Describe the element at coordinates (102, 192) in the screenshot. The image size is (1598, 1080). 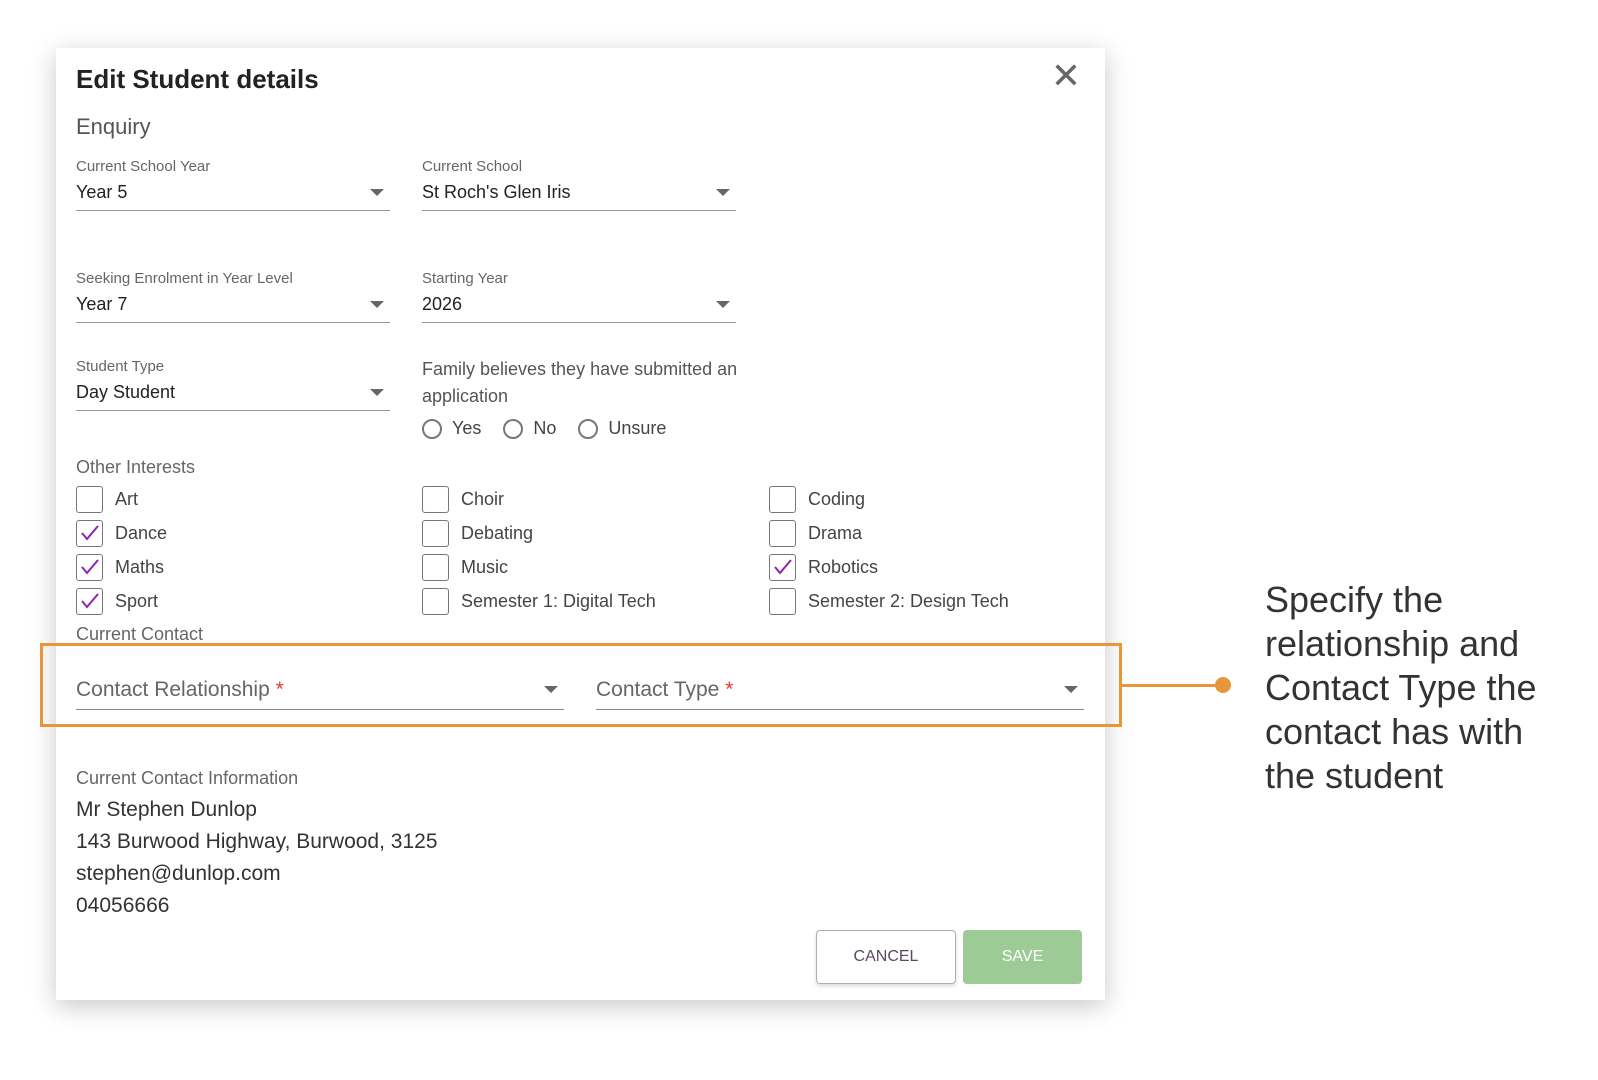
I see `select-value: Year 5` at that location.